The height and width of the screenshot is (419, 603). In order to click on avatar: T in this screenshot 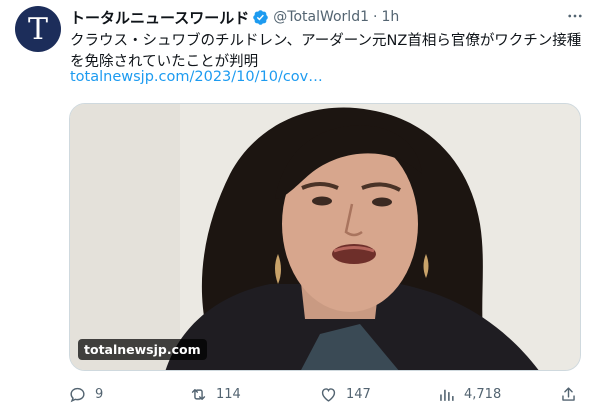, I will do `click(38, 29)`.